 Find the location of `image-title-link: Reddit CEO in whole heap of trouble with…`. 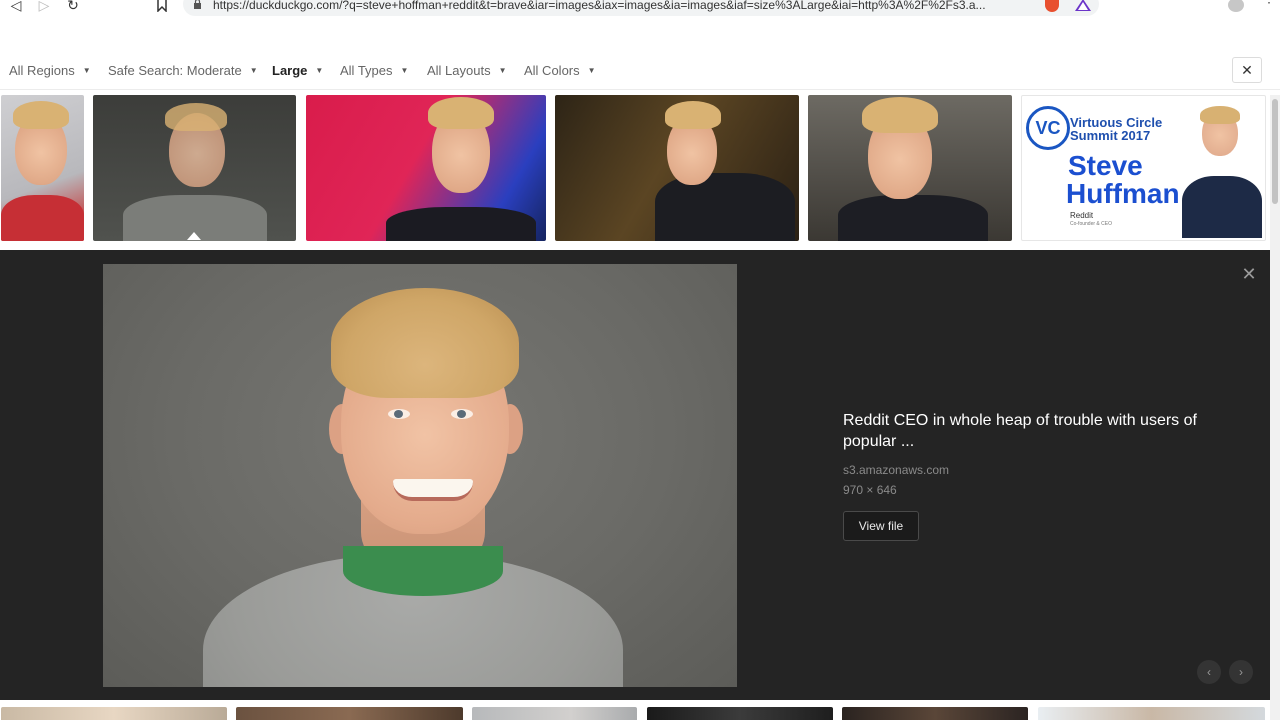

image-title-link: Reddit CEO in whole heap of trouble with… is located at coordinates (1028, 431).